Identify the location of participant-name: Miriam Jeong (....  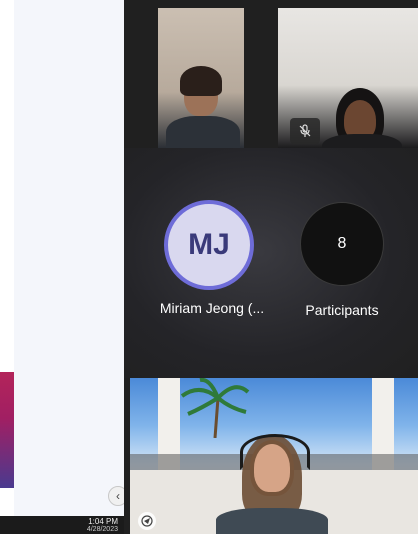
(212, 308).